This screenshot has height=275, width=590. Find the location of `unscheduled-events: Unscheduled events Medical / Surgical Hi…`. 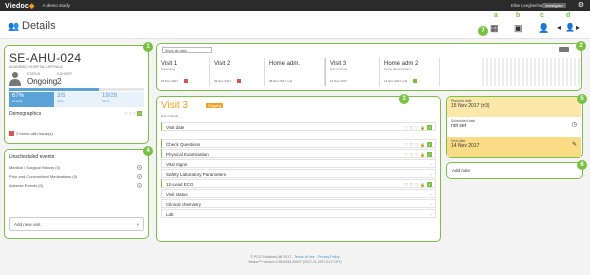

unscheduled-events: Unscheduled events Medical / Surgical Hi… is located at coordinates (76, 194).